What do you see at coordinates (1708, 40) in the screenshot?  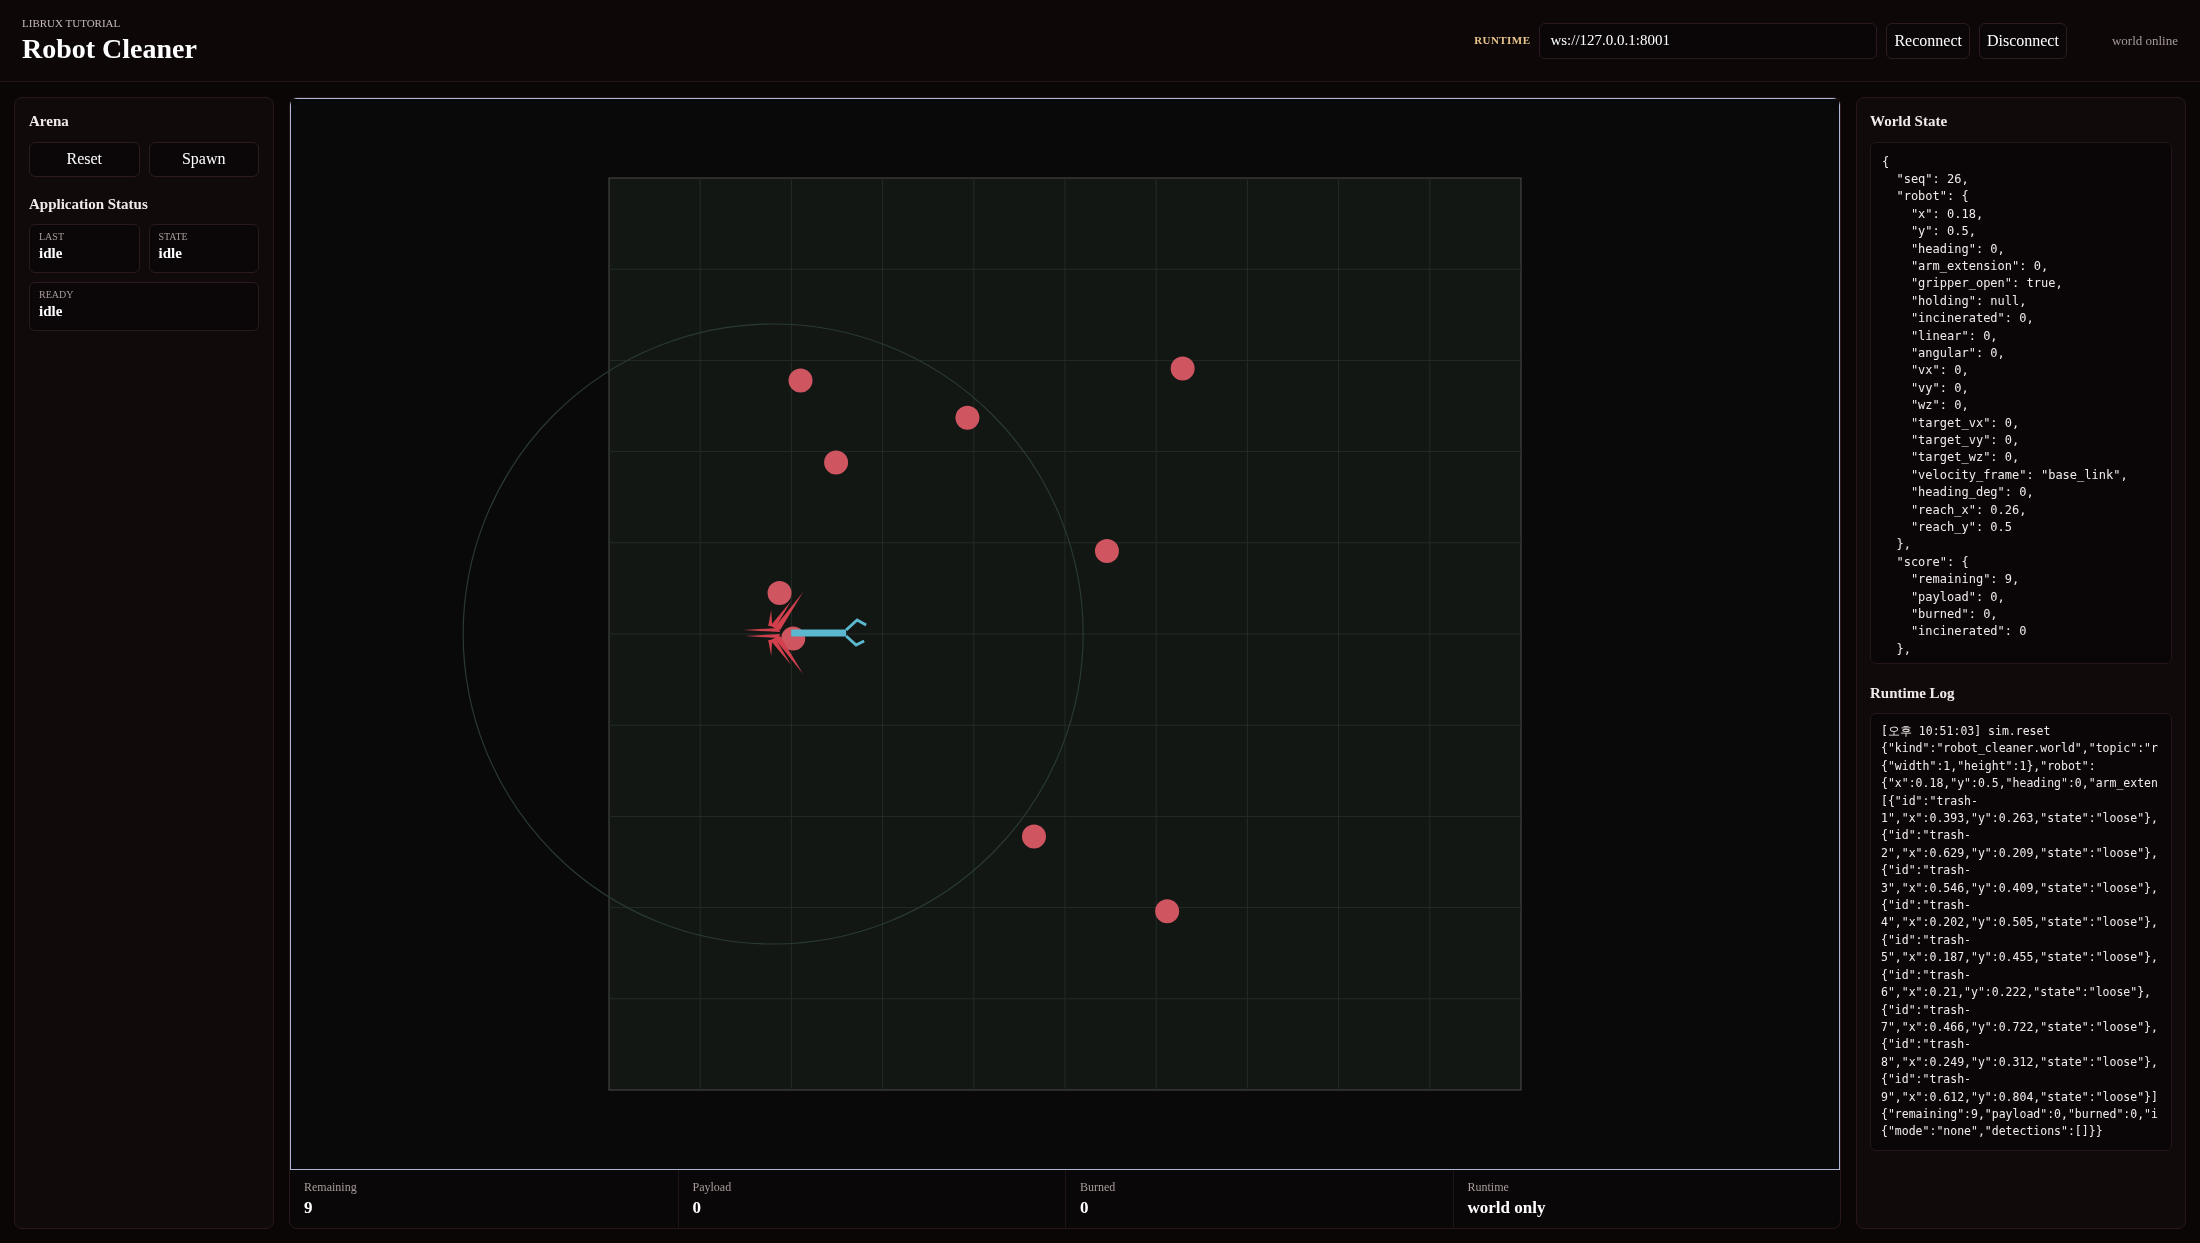 I see `url-field: ws://127.0.0.1:8001` at bounding box center [1708, 40].